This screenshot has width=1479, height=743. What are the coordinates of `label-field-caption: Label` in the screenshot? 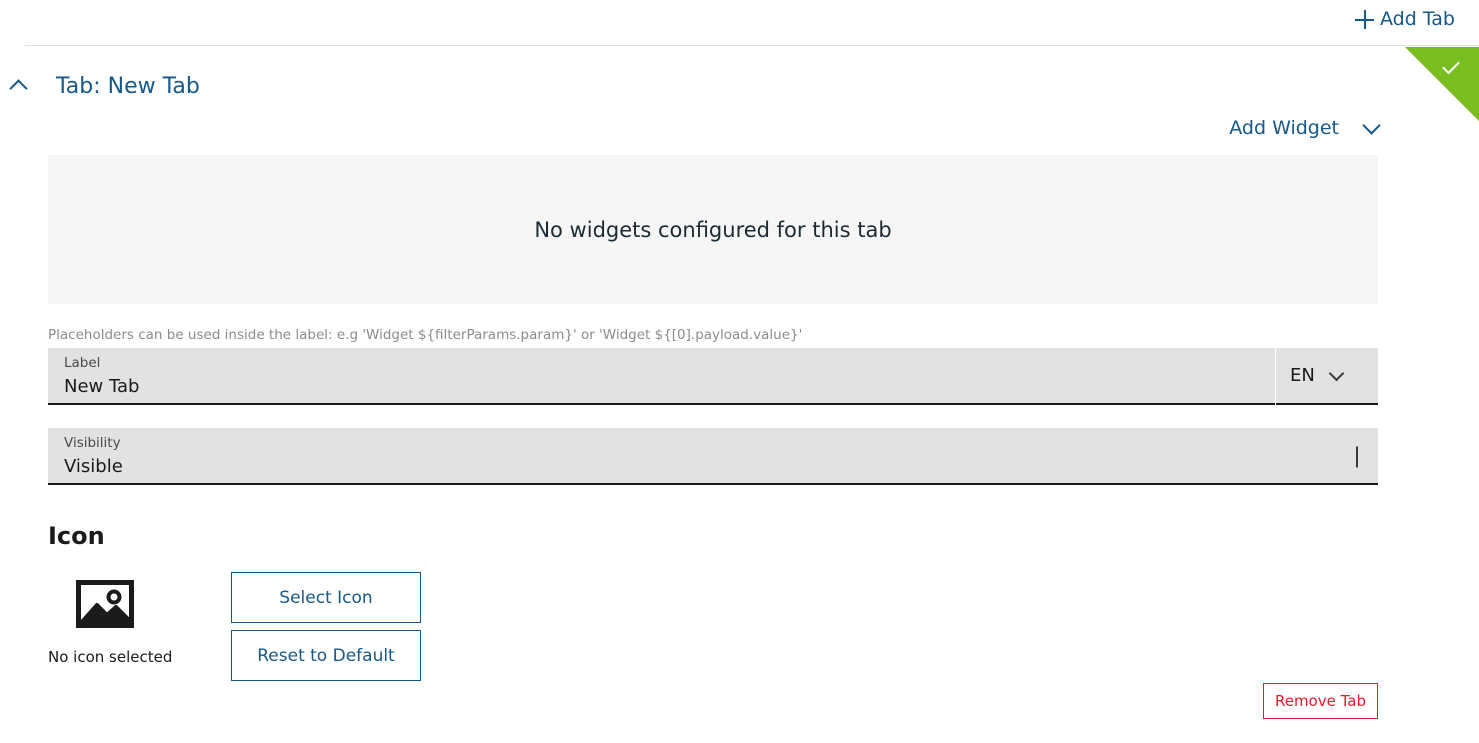 It's located at (82, 363).